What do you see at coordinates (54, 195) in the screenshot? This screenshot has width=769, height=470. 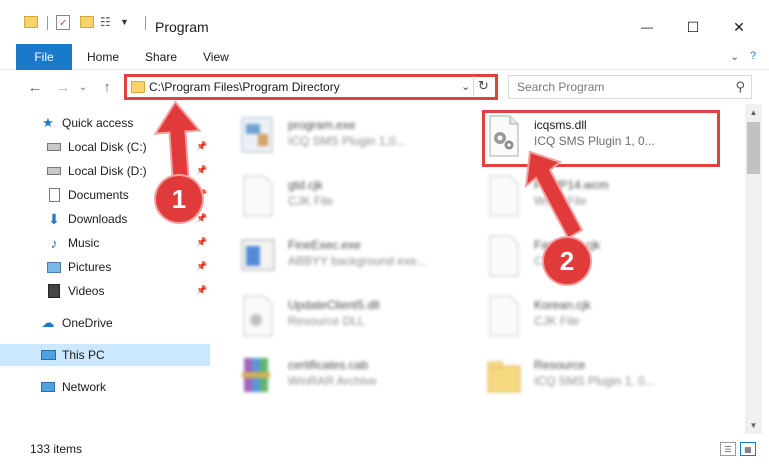 I see `documents-icon` at bounding box center [54, 195].